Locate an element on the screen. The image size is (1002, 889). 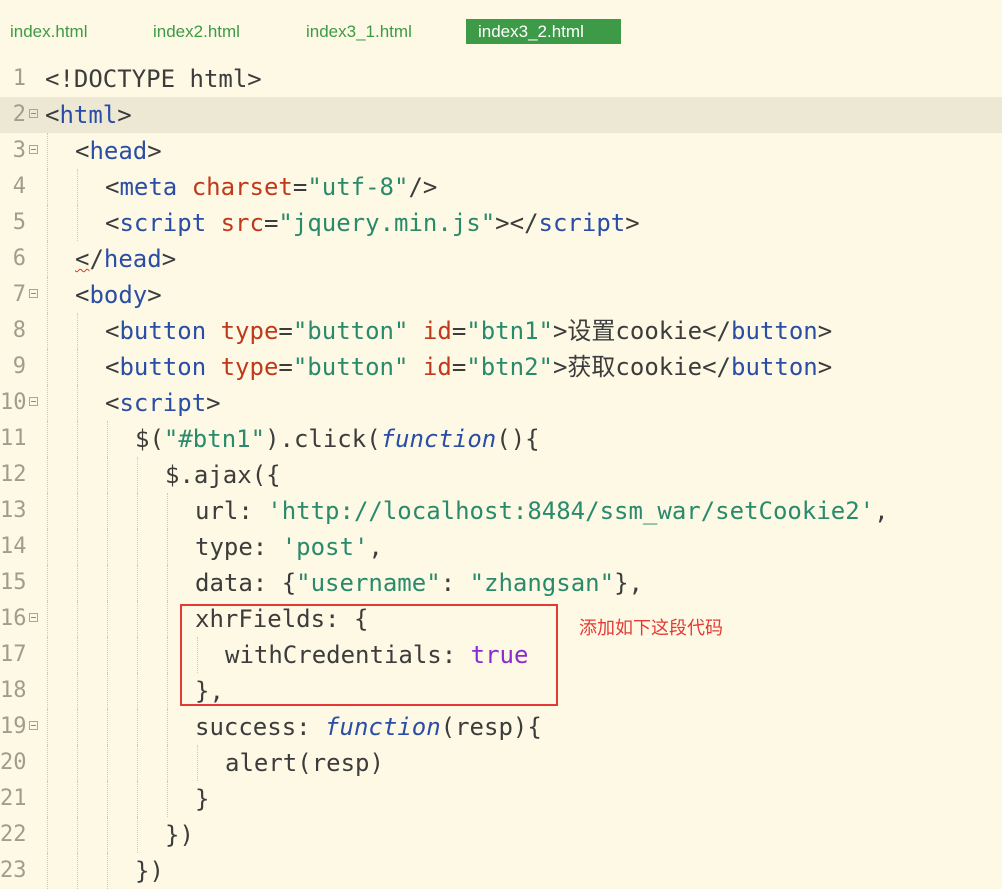
code-line: 4 <meta charset="utf-8"/> is located at coordinates (501, 187).